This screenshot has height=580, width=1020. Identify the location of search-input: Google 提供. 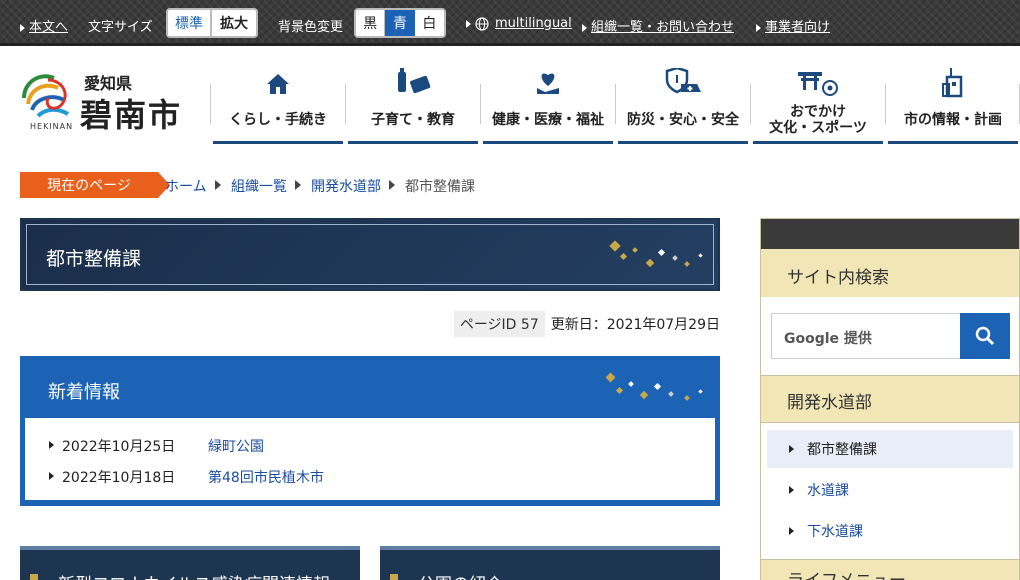
(866, 336).